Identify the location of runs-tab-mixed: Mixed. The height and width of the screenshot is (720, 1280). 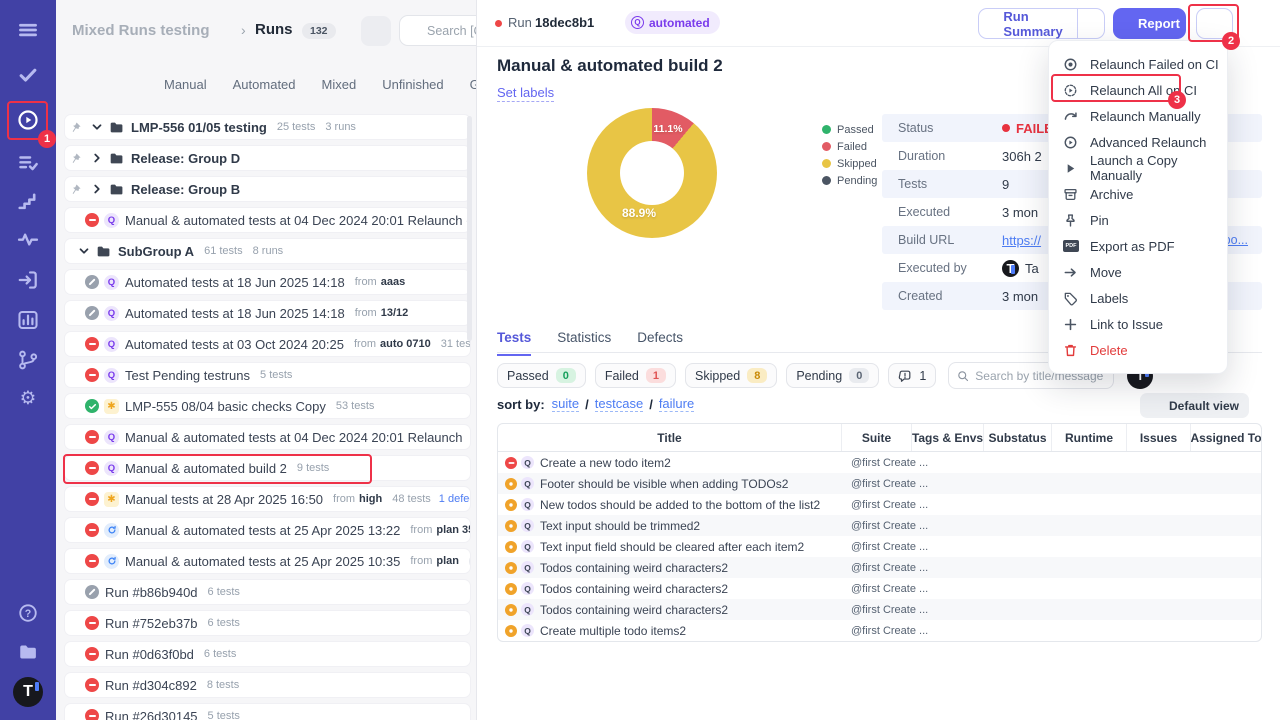
(339, 84).